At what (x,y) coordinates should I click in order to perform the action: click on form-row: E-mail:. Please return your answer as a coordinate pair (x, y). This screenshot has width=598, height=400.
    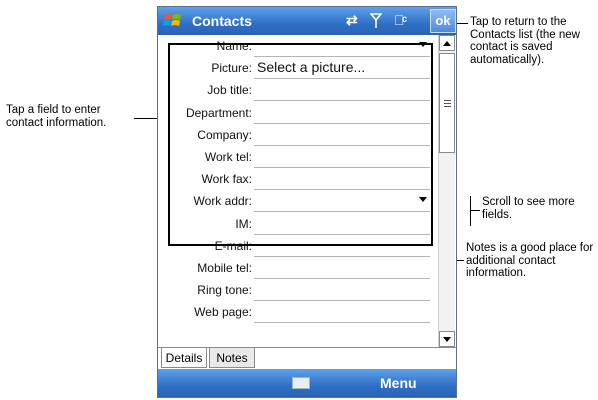
    Looking at the image, I should click on (298, 247).